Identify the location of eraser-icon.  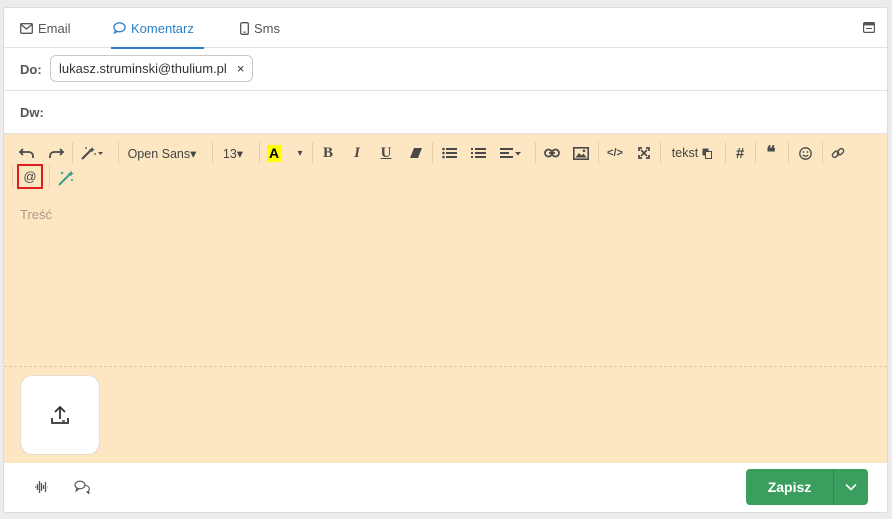
(416, 153).